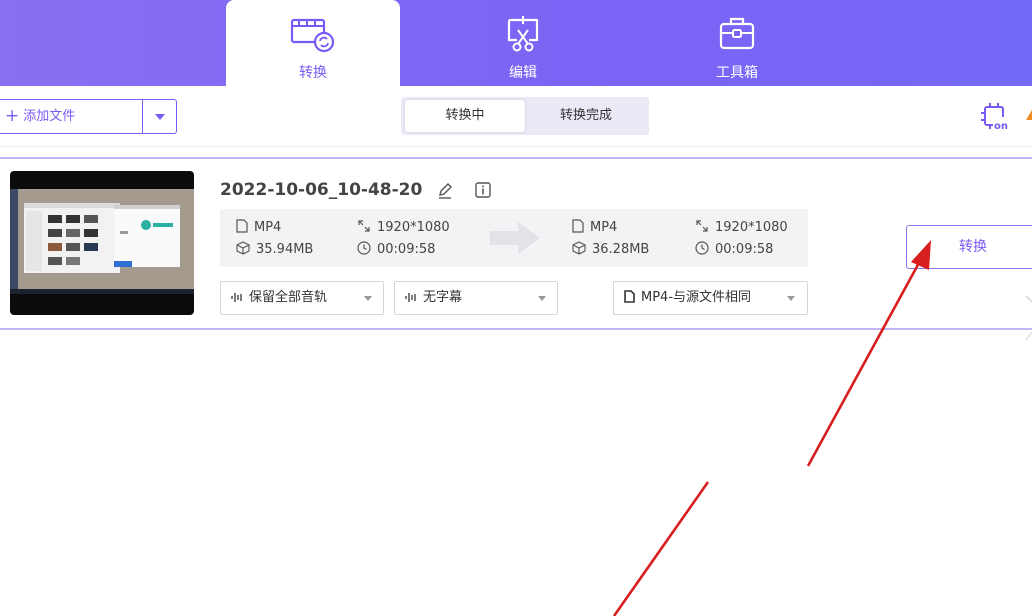  What do you see at coordinates (737, 33) in the screenshot?
I see `toolbox-icon` at bounding box center [737, 33].